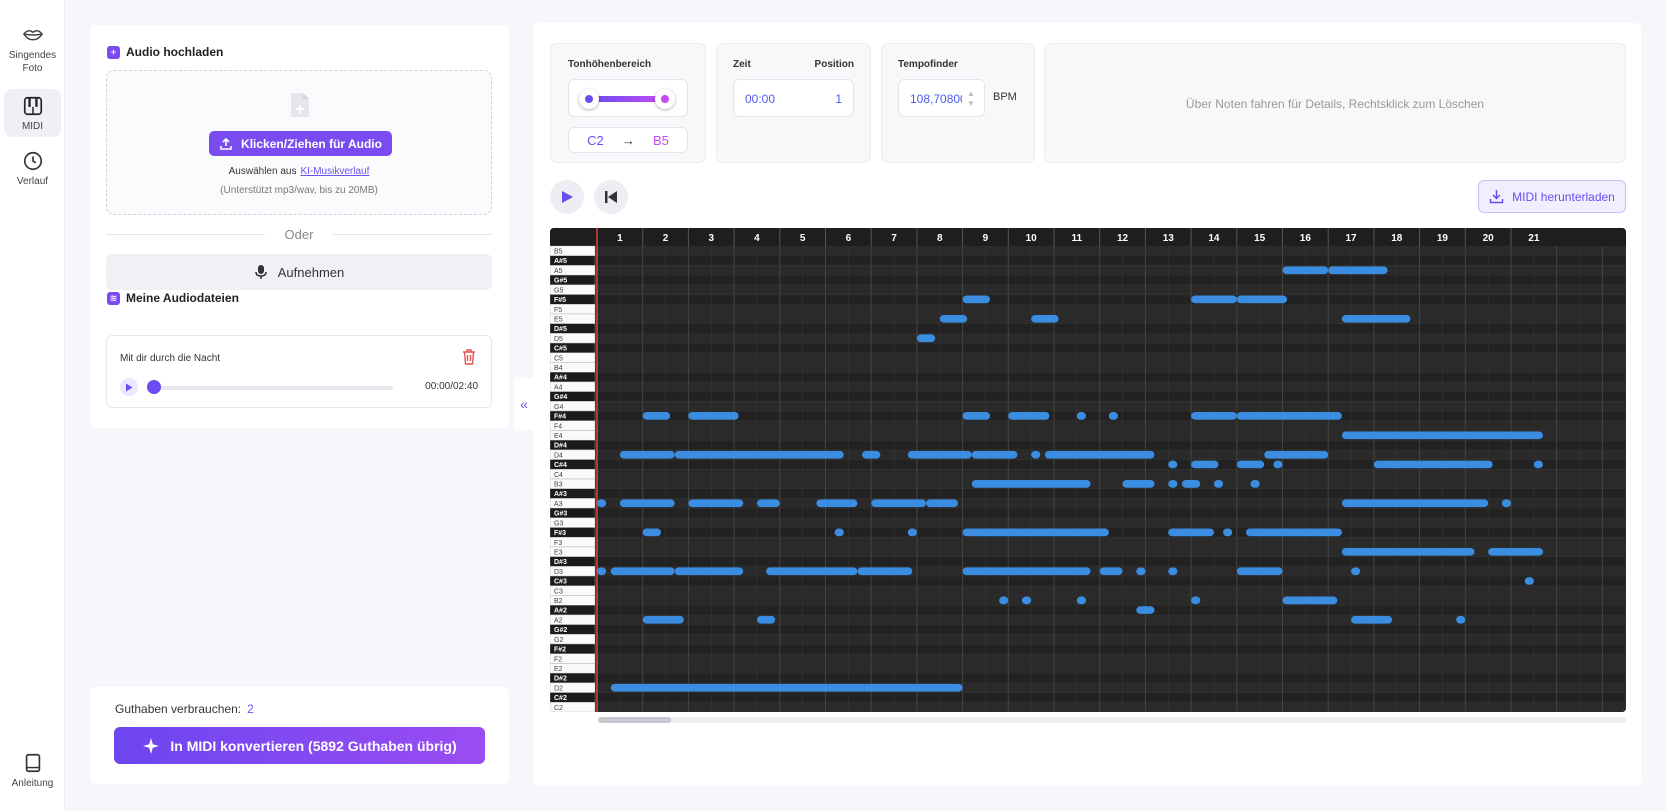 This screenshot has width=1666, height=811. I want to click on download-midi-button: MIDI herunterladen, so click(1552, 196).